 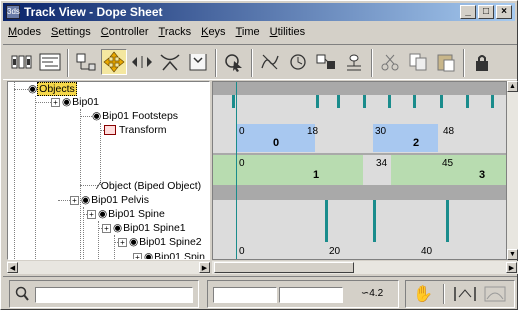 What do you see at coordinates (86, 62) in the screenshot?
I see `filters-icon` at bounding box center [86, 62].